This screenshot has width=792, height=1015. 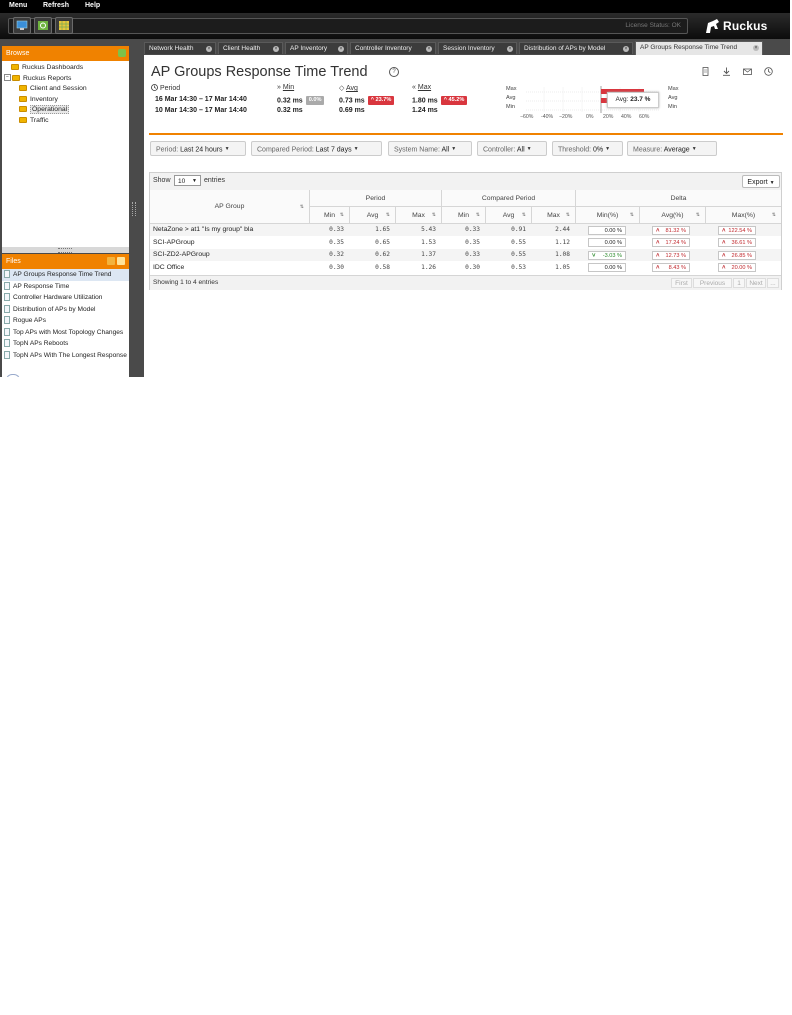 What do you see at coordinates (111, 261) in the screenshot?
I see `rss-icon` at bounding box center [111, 261].